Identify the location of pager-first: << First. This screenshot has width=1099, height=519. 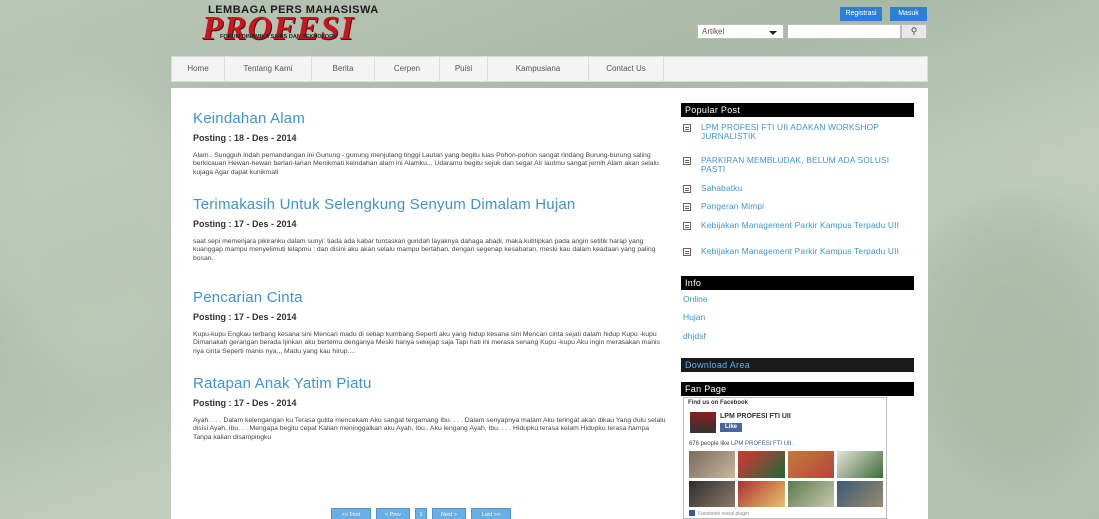
(351, 513).